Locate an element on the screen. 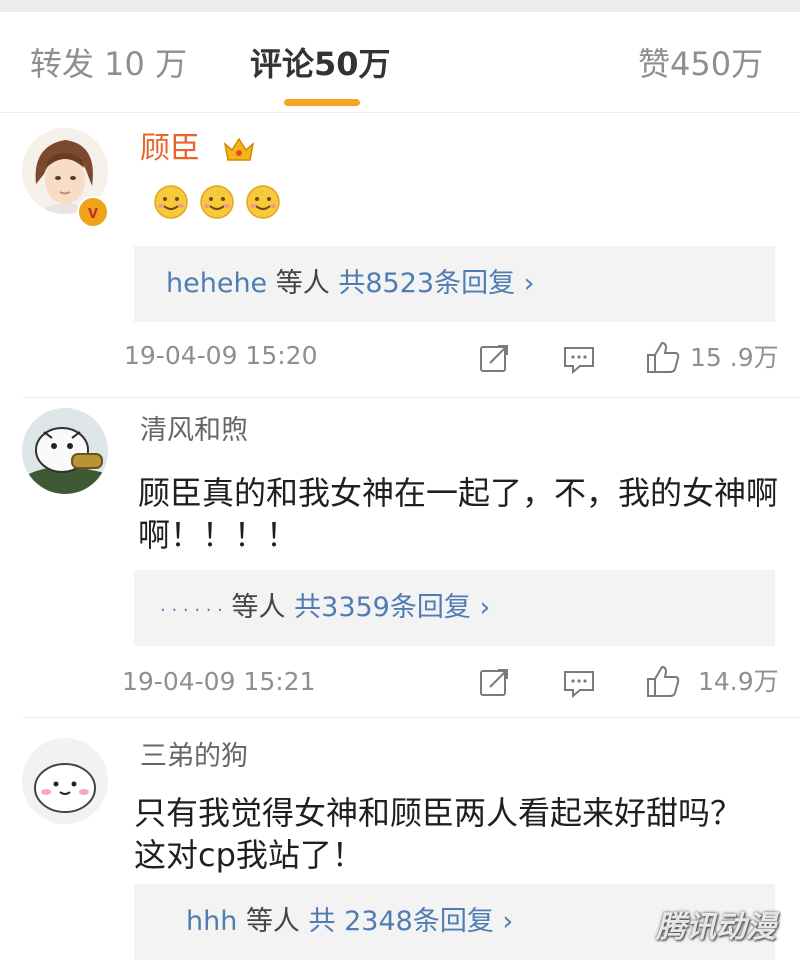 This screenshot has width=800, height=963. status-strip is located at coordinates (400, 6).